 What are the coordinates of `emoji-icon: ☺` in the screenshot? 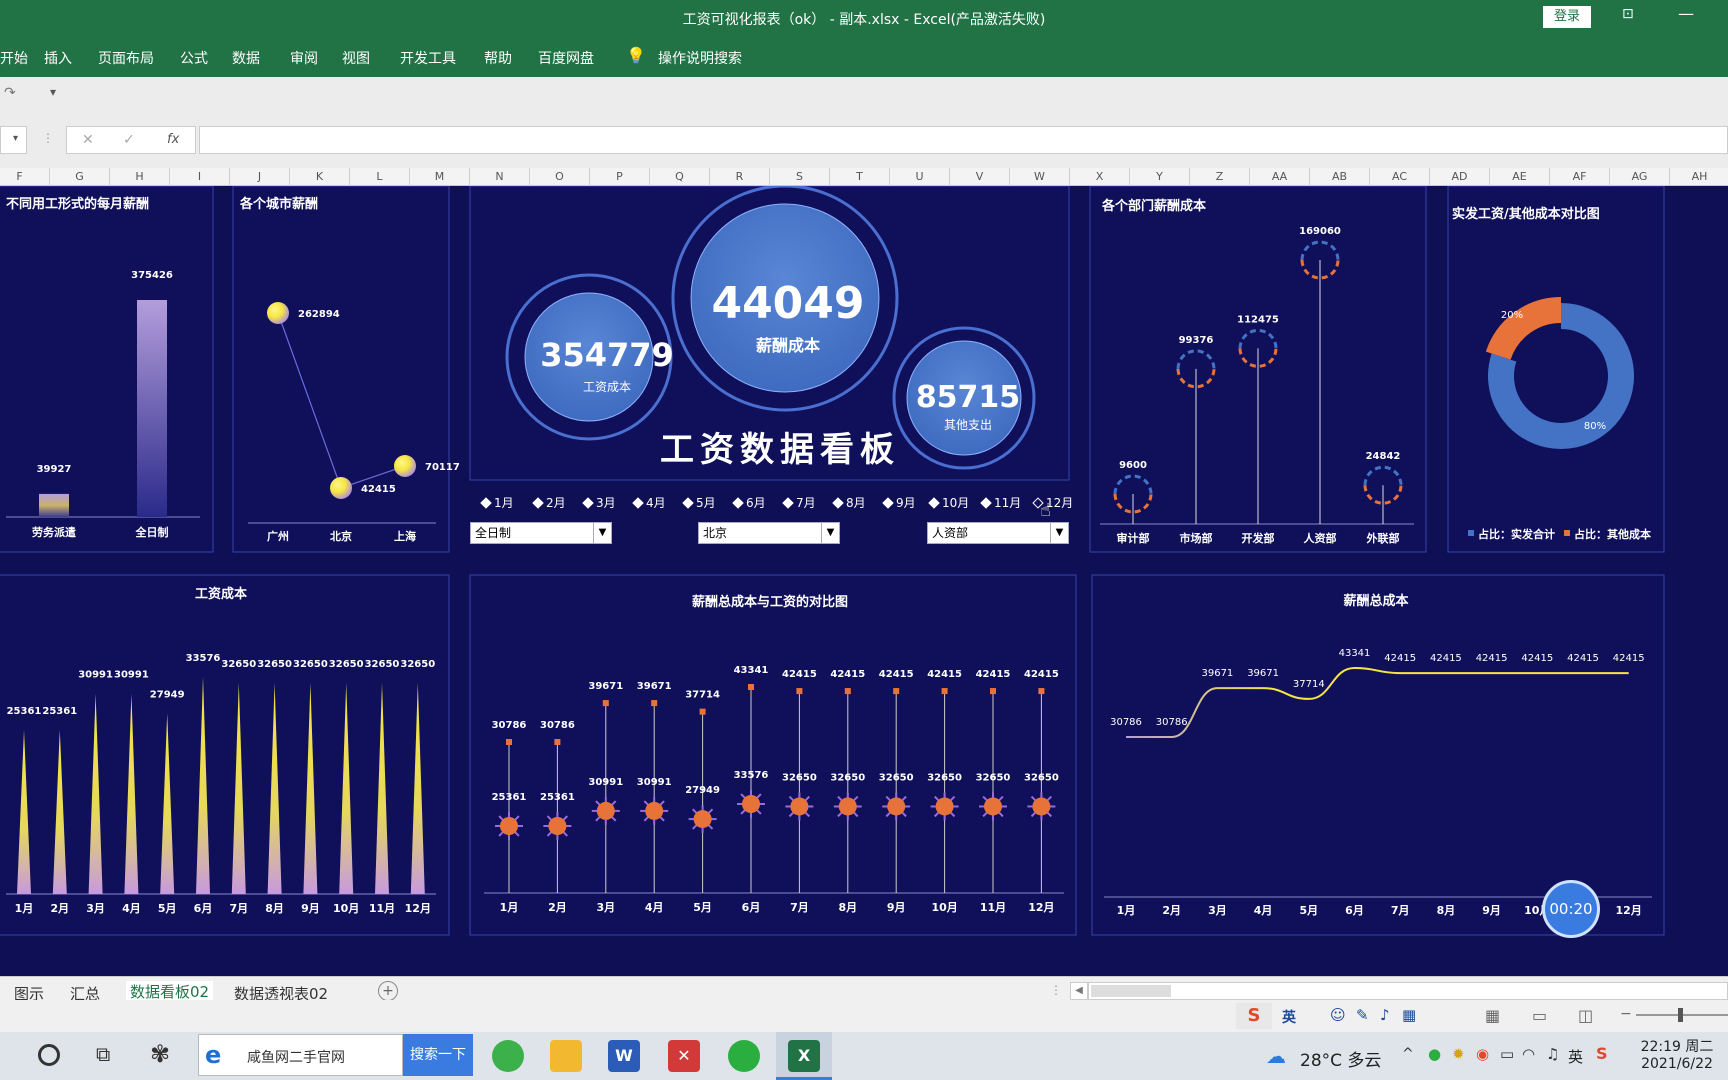 It's located at (1338, 1015).